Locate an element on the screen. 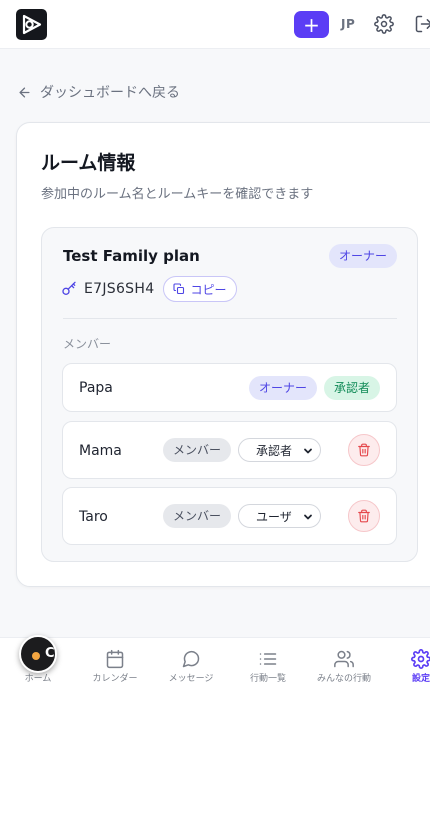 The height and width of the screenshot is (820, 430). nav-label: 設定 is located at coordinates (420, 679).